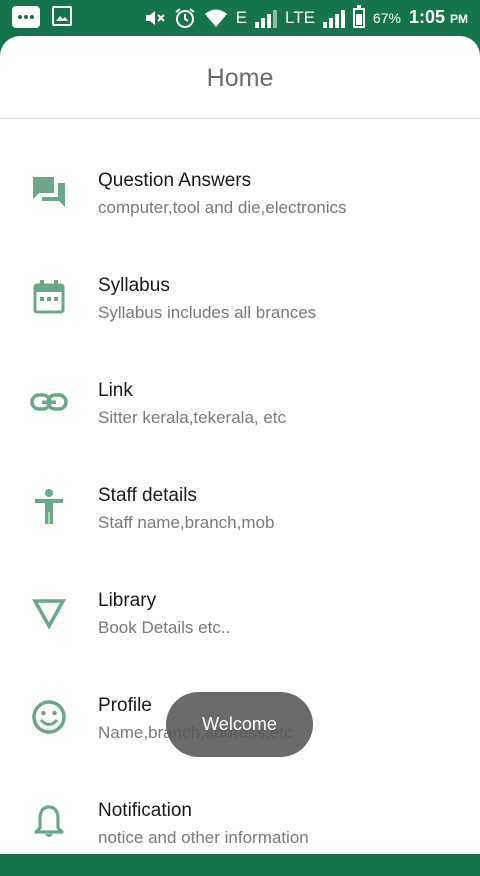  What do you see at coordinates (240, 613) in the screenshot?
I see `menu-item-library: Library Book Details etc..` at bounding box center [240, 613].